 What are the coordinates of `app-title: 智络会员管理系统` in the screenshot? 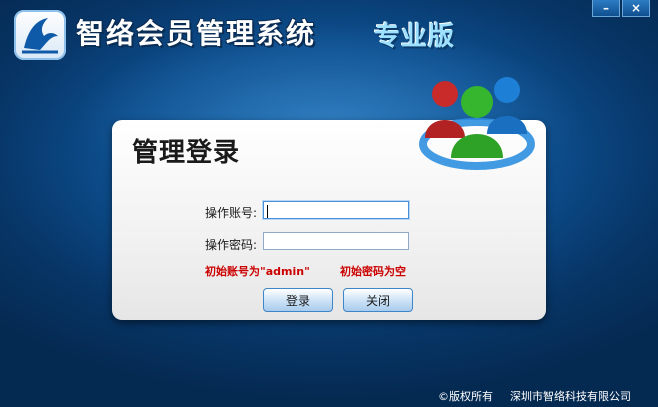 It's located at (196, 33).